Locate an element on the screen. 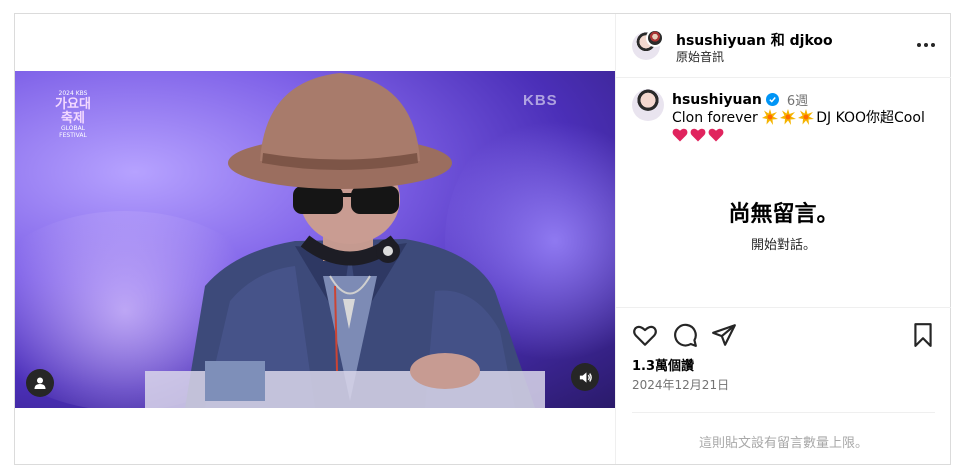  user-tag-icon is located at coordinates (40, 383).